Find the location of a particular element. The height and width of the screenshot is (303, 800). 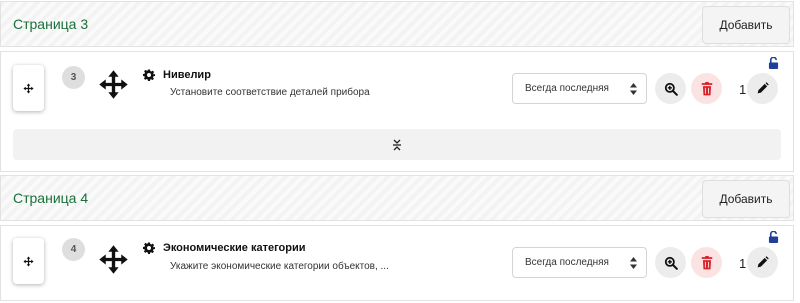

question-title: Нивелир is located at coordinates (187, 75).